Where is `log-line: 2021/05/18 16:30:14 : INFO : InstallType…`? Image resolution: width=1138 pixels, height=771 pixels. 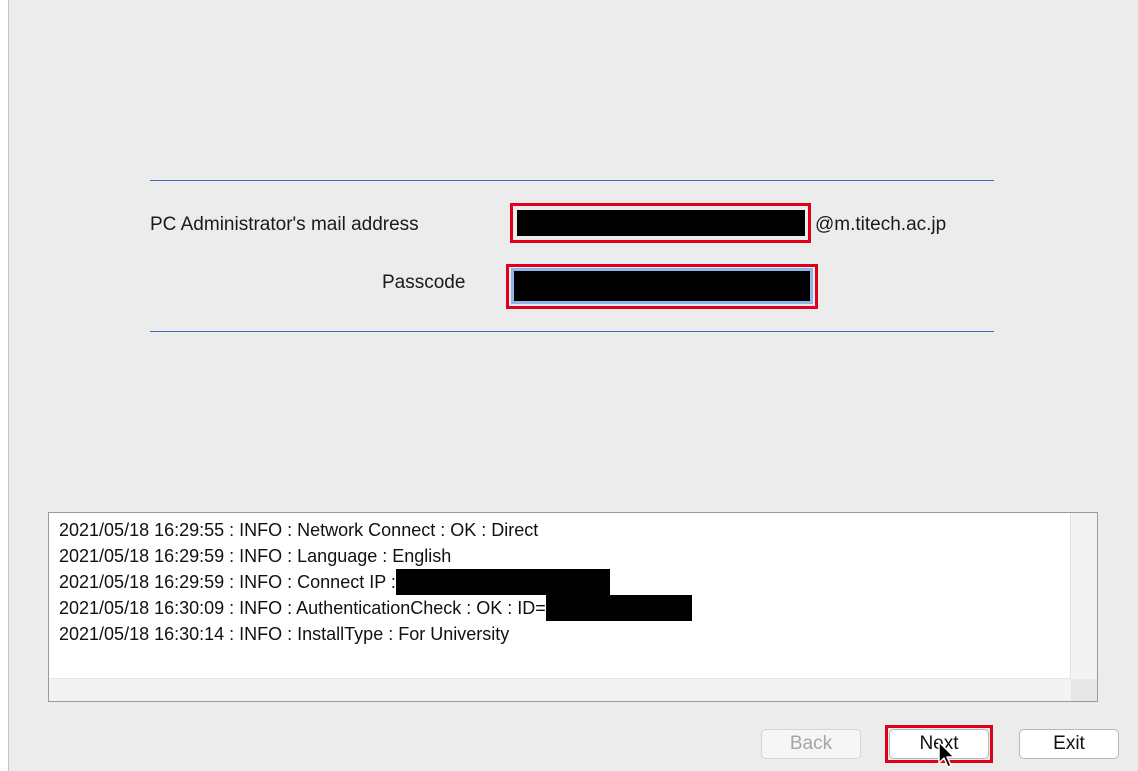
log-line: 2021/05/18 16:30:14 : INFO : InstallType… is located at coordinates (375, 634).